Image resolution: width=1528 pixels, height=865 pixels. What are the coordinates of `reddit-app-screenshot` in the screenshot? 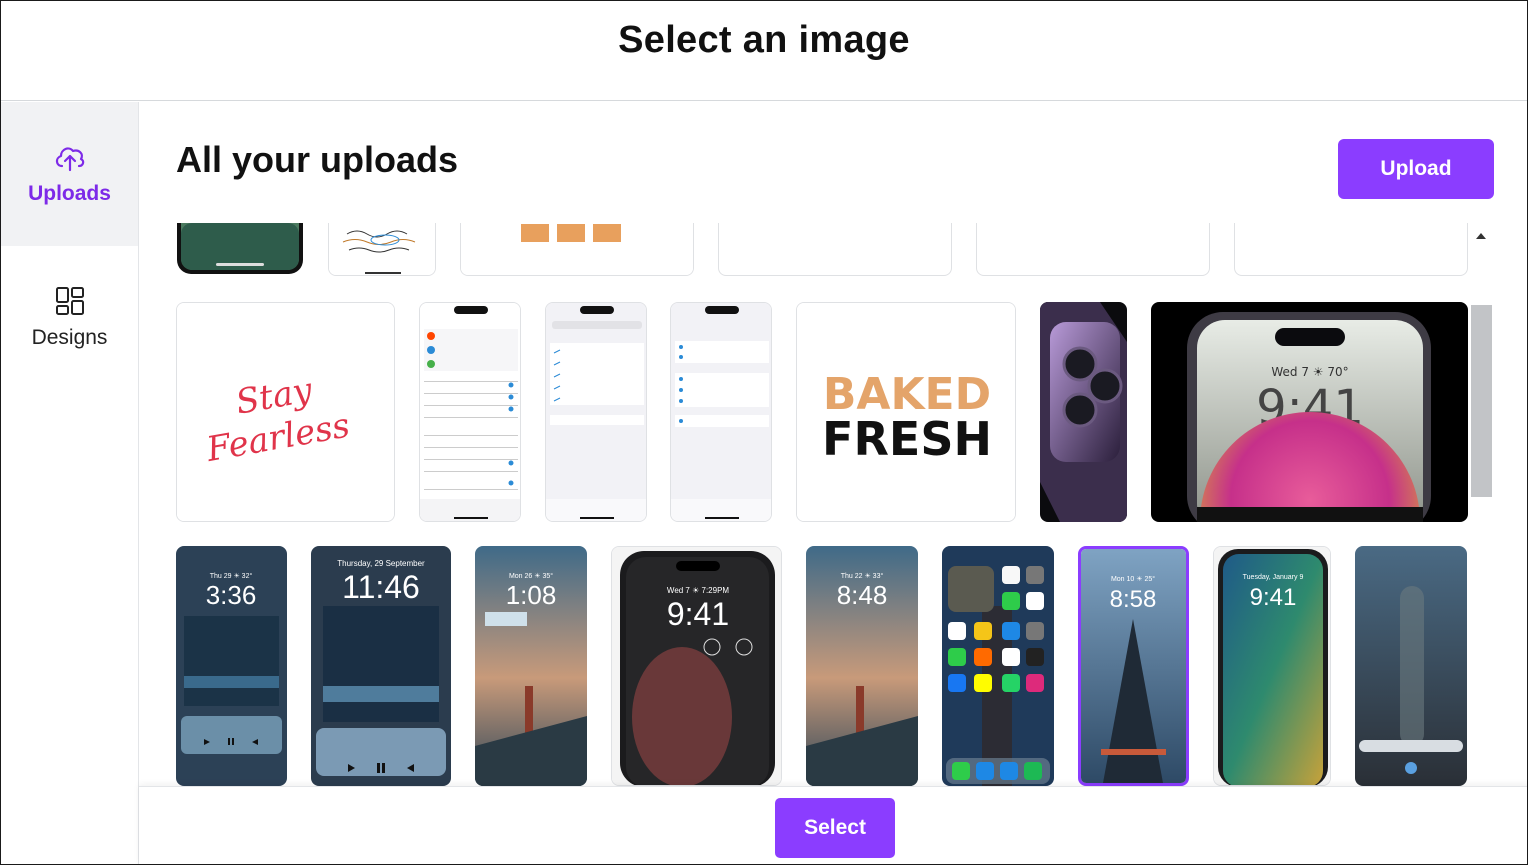 It's located at (470, 412).